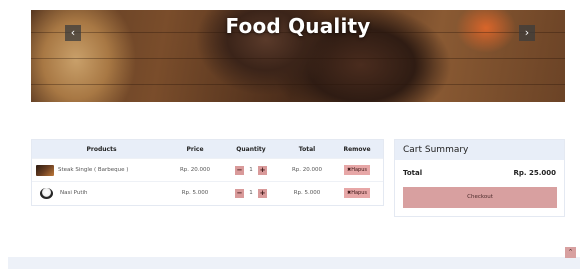 This screenshot has height=269, width=580. I want to click on hero-title: Food Quality, so click(298, 26).